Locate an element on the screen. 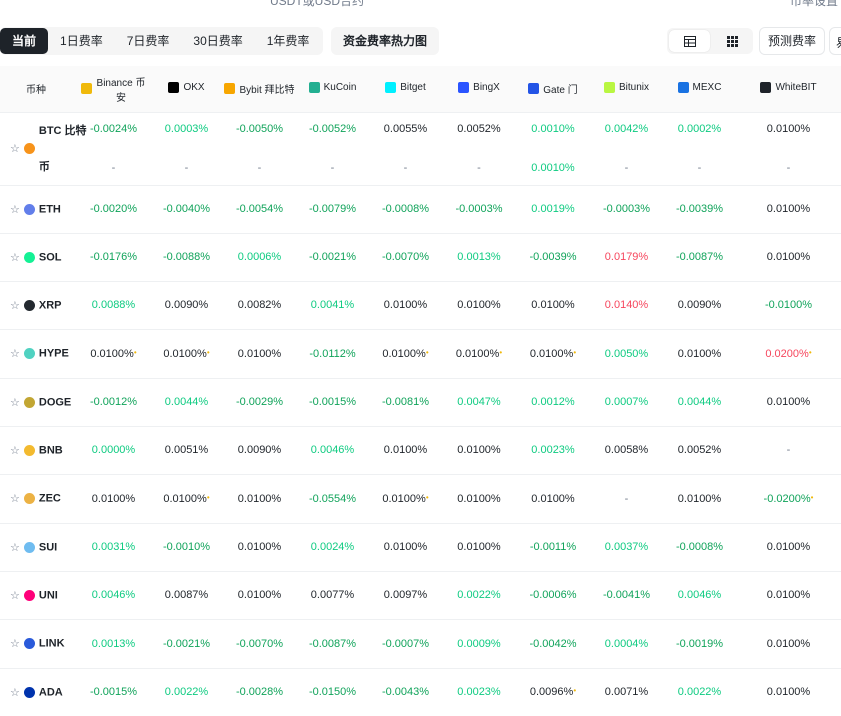  exchange-header: Gate 门 is located at coordinates (553, 89).